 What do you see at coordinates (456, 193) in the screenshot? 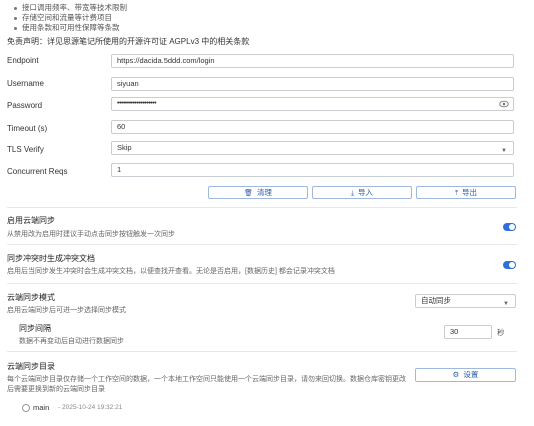
I see `export-icon: ⤒` at bounding box center [456, 193].